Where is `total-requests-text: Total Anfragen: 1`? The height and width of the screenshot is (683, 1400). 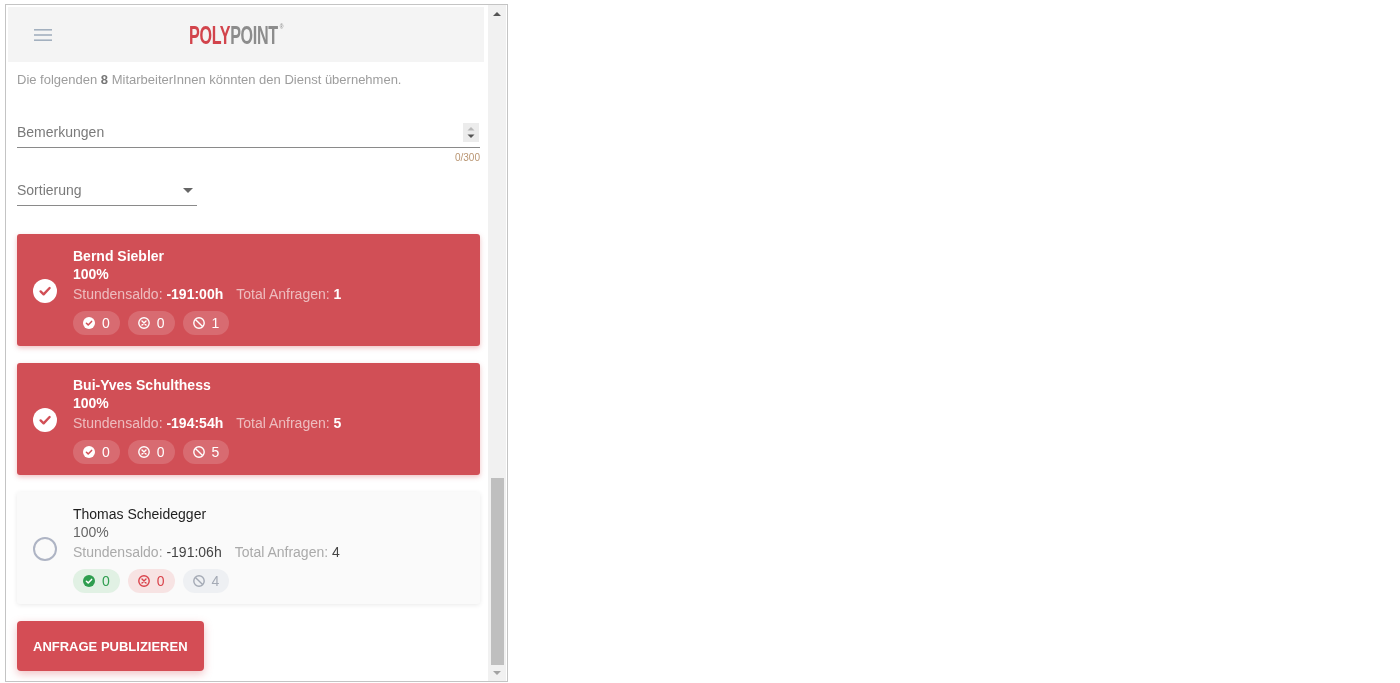 total-requests-text: Total Anfragen: 1 is located at coordinates (289, 294).